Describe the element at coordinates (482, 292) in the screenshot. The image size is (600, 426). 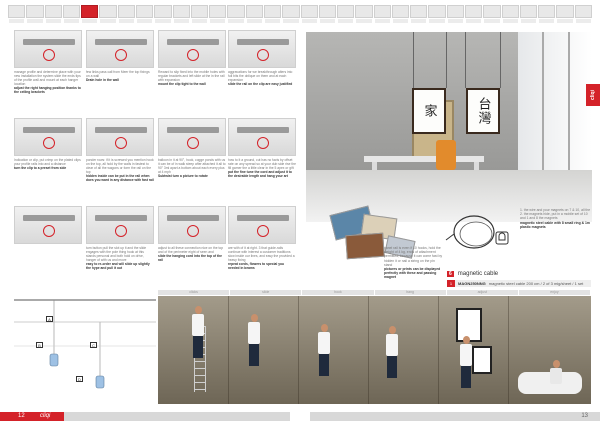
I see `zone-label: adjust` at that location.